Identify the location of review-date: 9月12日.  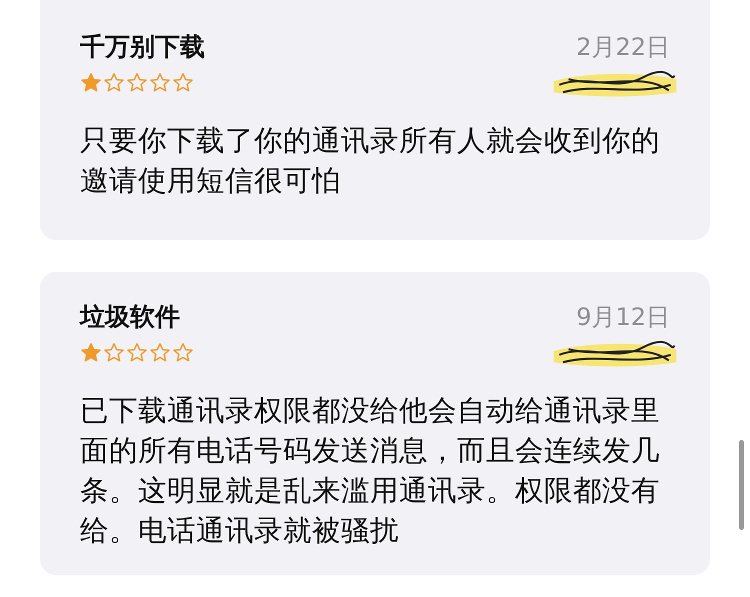
(623, 317).